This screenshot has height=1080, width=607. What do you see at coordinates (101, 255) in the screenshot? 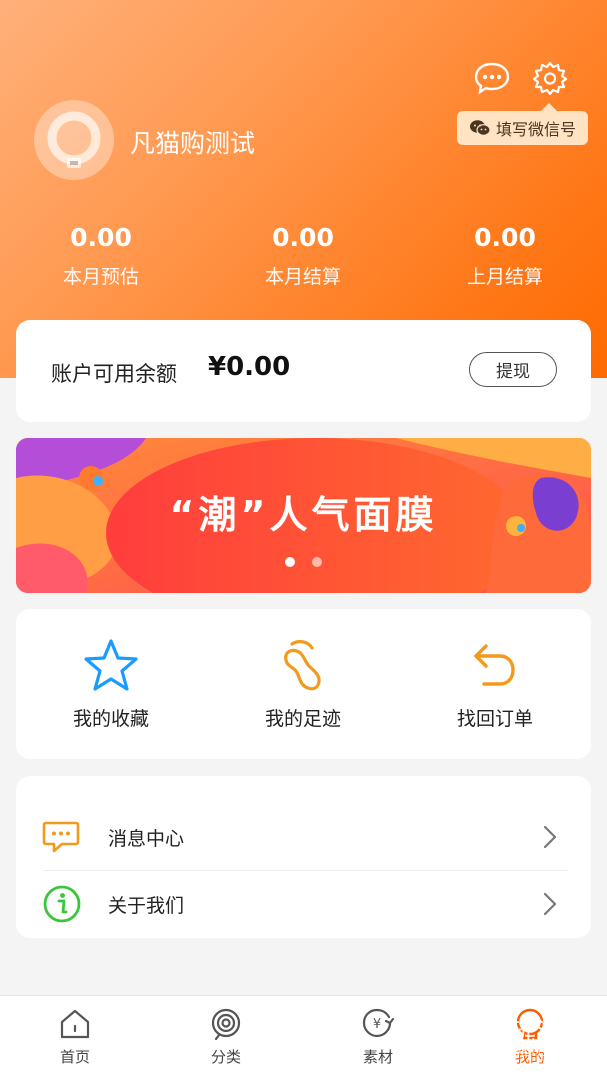
I see `stat-month-estimate: 0.00 本月预估` at bounding box center [101, 255].